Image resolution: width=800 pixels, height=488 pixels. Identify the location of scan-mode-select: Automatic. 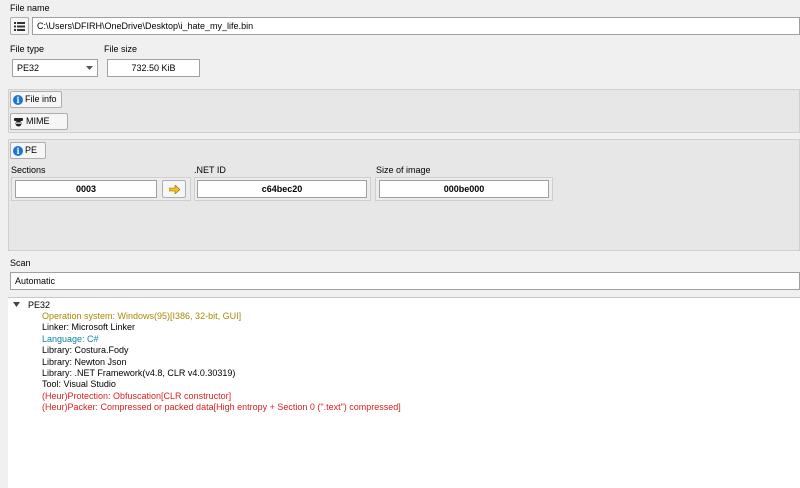
(405, 281).